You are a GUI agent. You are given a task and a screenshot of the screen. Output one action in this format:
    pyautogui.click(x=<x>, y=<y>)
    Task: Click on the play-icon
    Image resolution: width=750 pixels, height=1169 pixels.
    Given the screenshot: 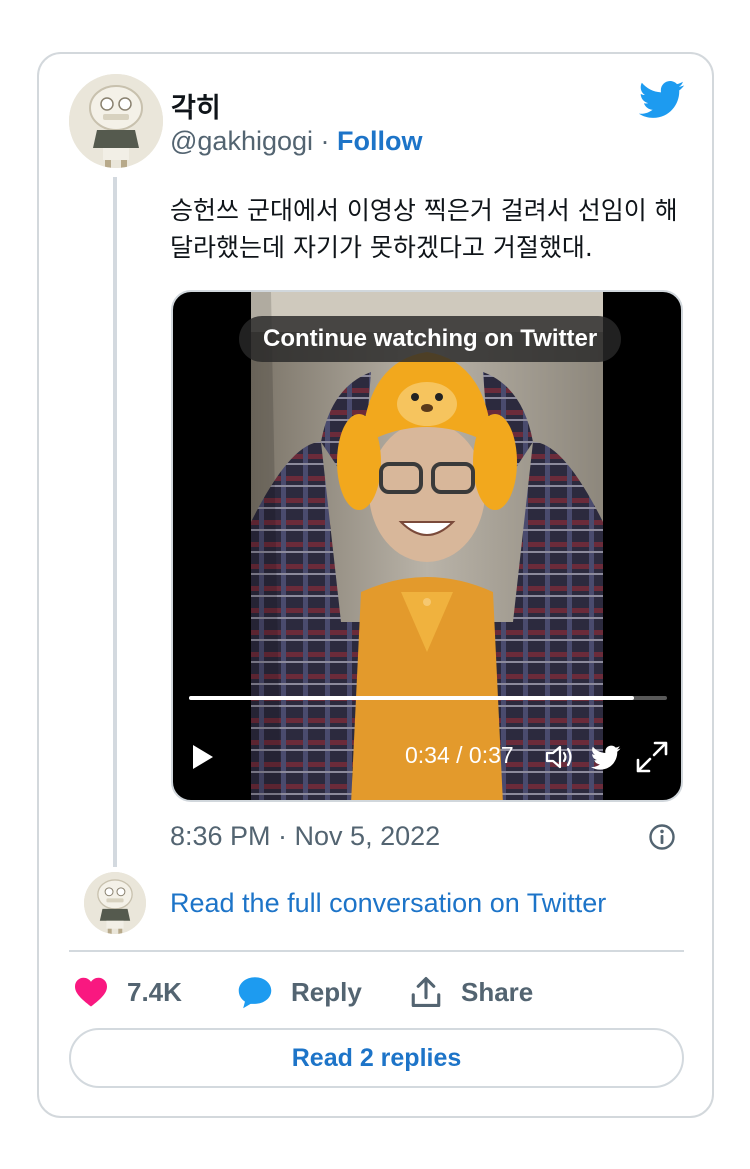 What is the action you would take?
    pyautogui.click(x=203, y=757)
    